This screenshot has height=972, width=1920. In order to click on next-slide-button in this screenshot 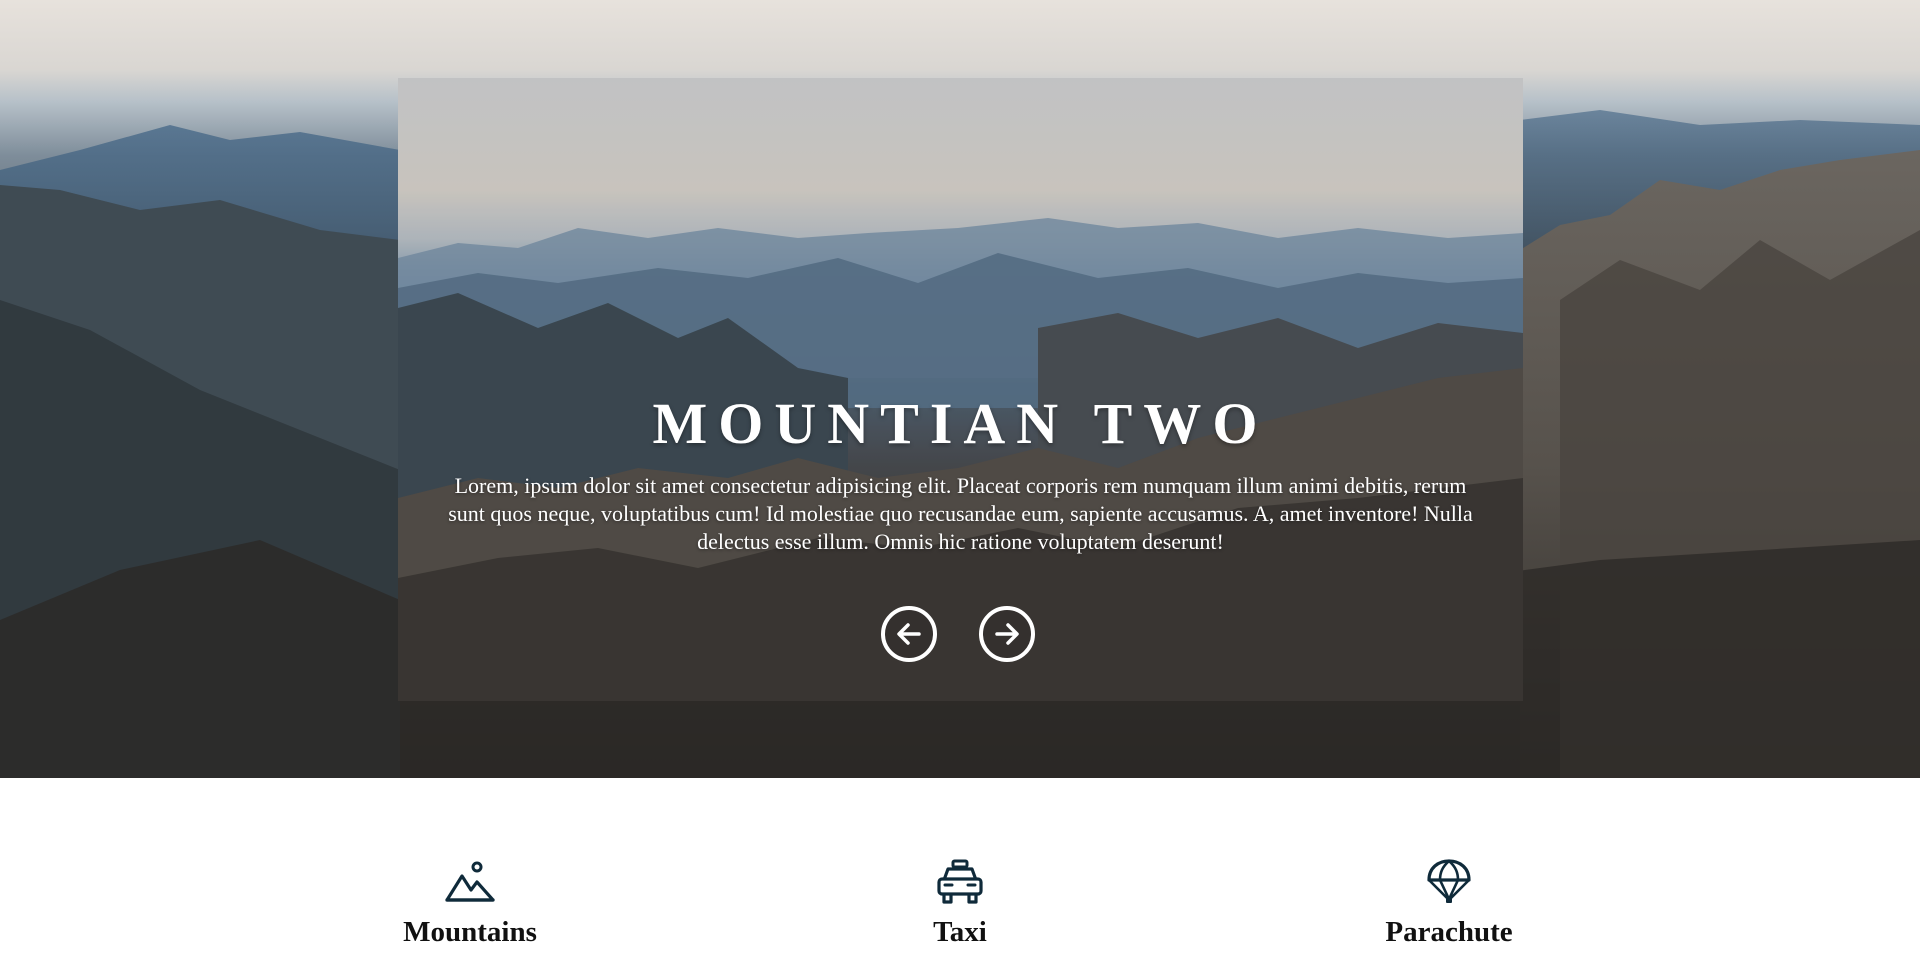, I will do `click(1007, 634)`.